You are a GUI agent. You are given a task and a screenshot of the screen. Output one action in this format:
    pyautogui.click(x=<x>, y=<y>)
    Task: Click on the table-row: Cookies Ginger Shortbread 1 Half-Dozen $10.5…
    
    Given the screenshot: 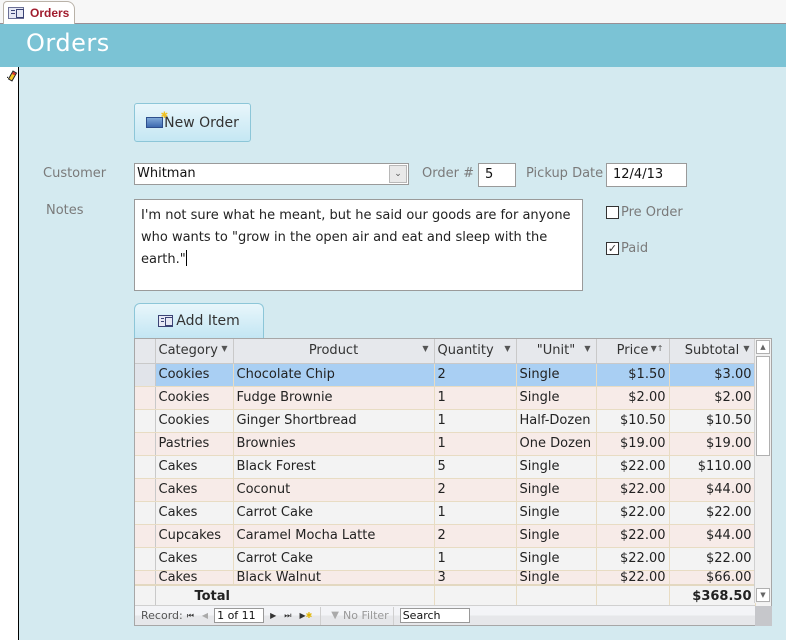 What is the action you would take?
    pyautogui.click(x=445, y=421)
    